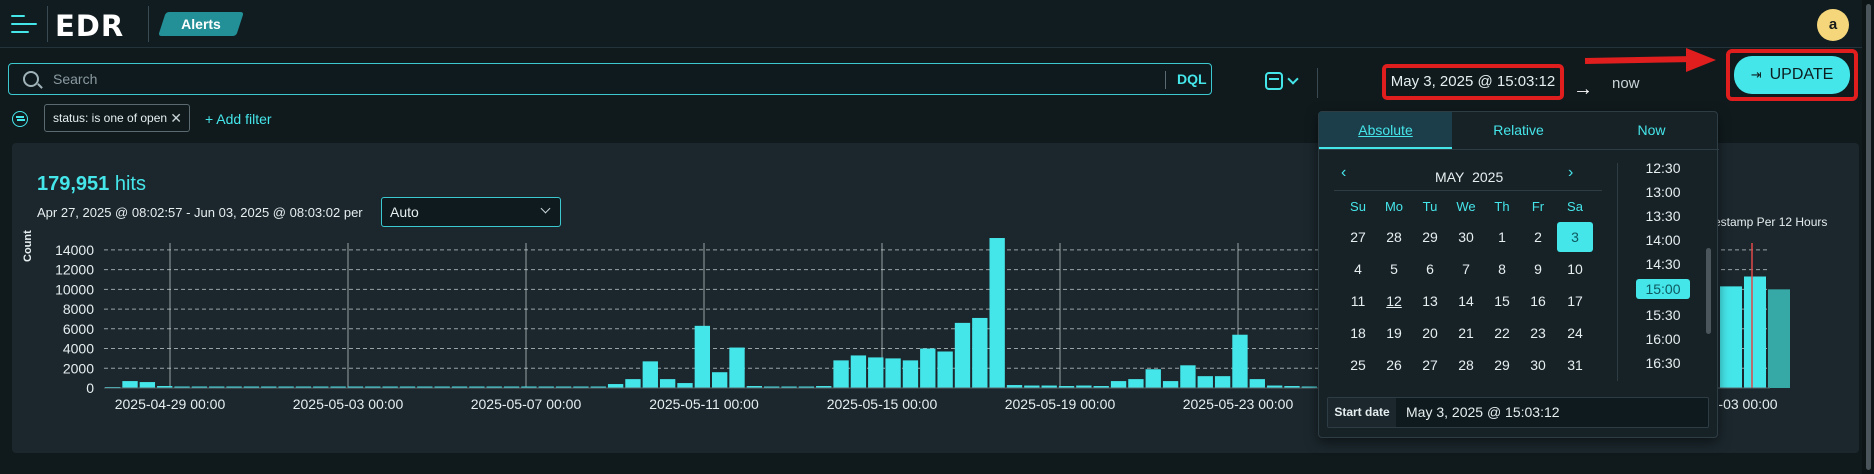 Image resolution: width=1874 pixels, height=474 pixels. I want to click on calendar-day: 1, so click(1502, 237).